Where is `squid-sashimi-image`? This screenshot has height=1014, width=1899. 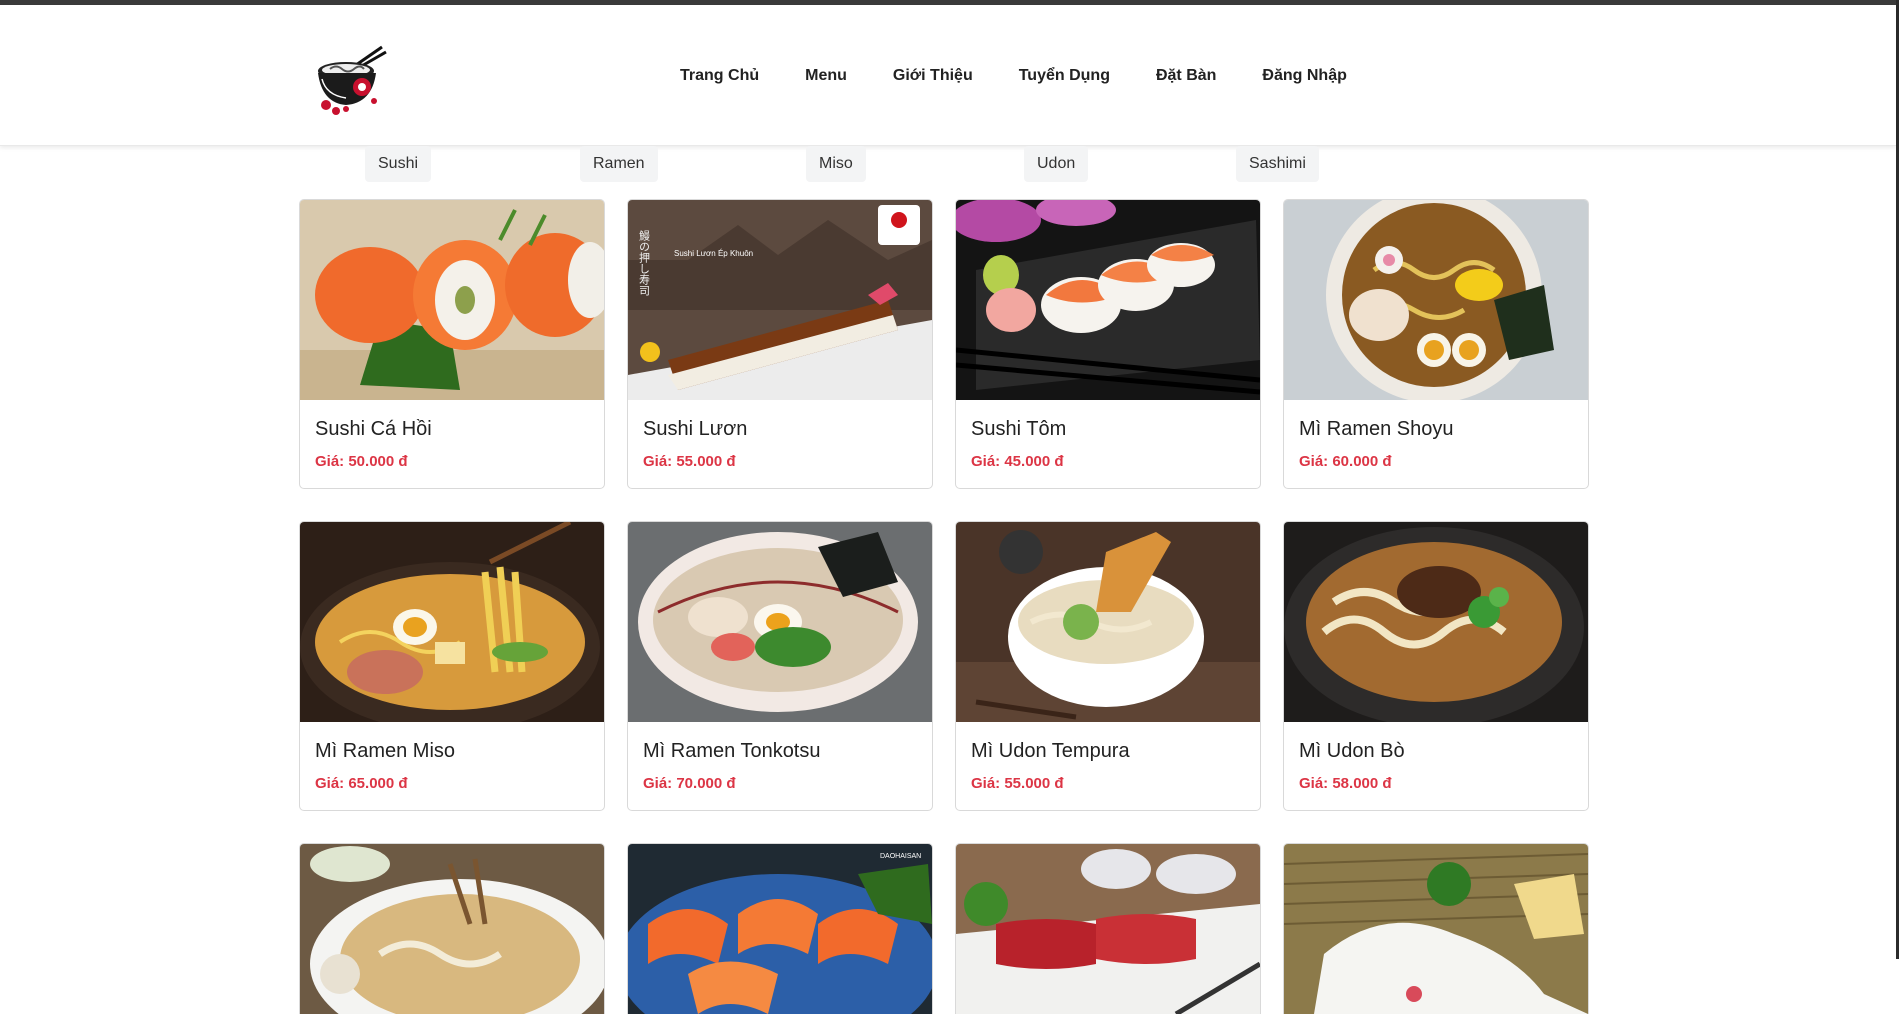
squid-sashimi-image is located at coordinates (1436, 929).